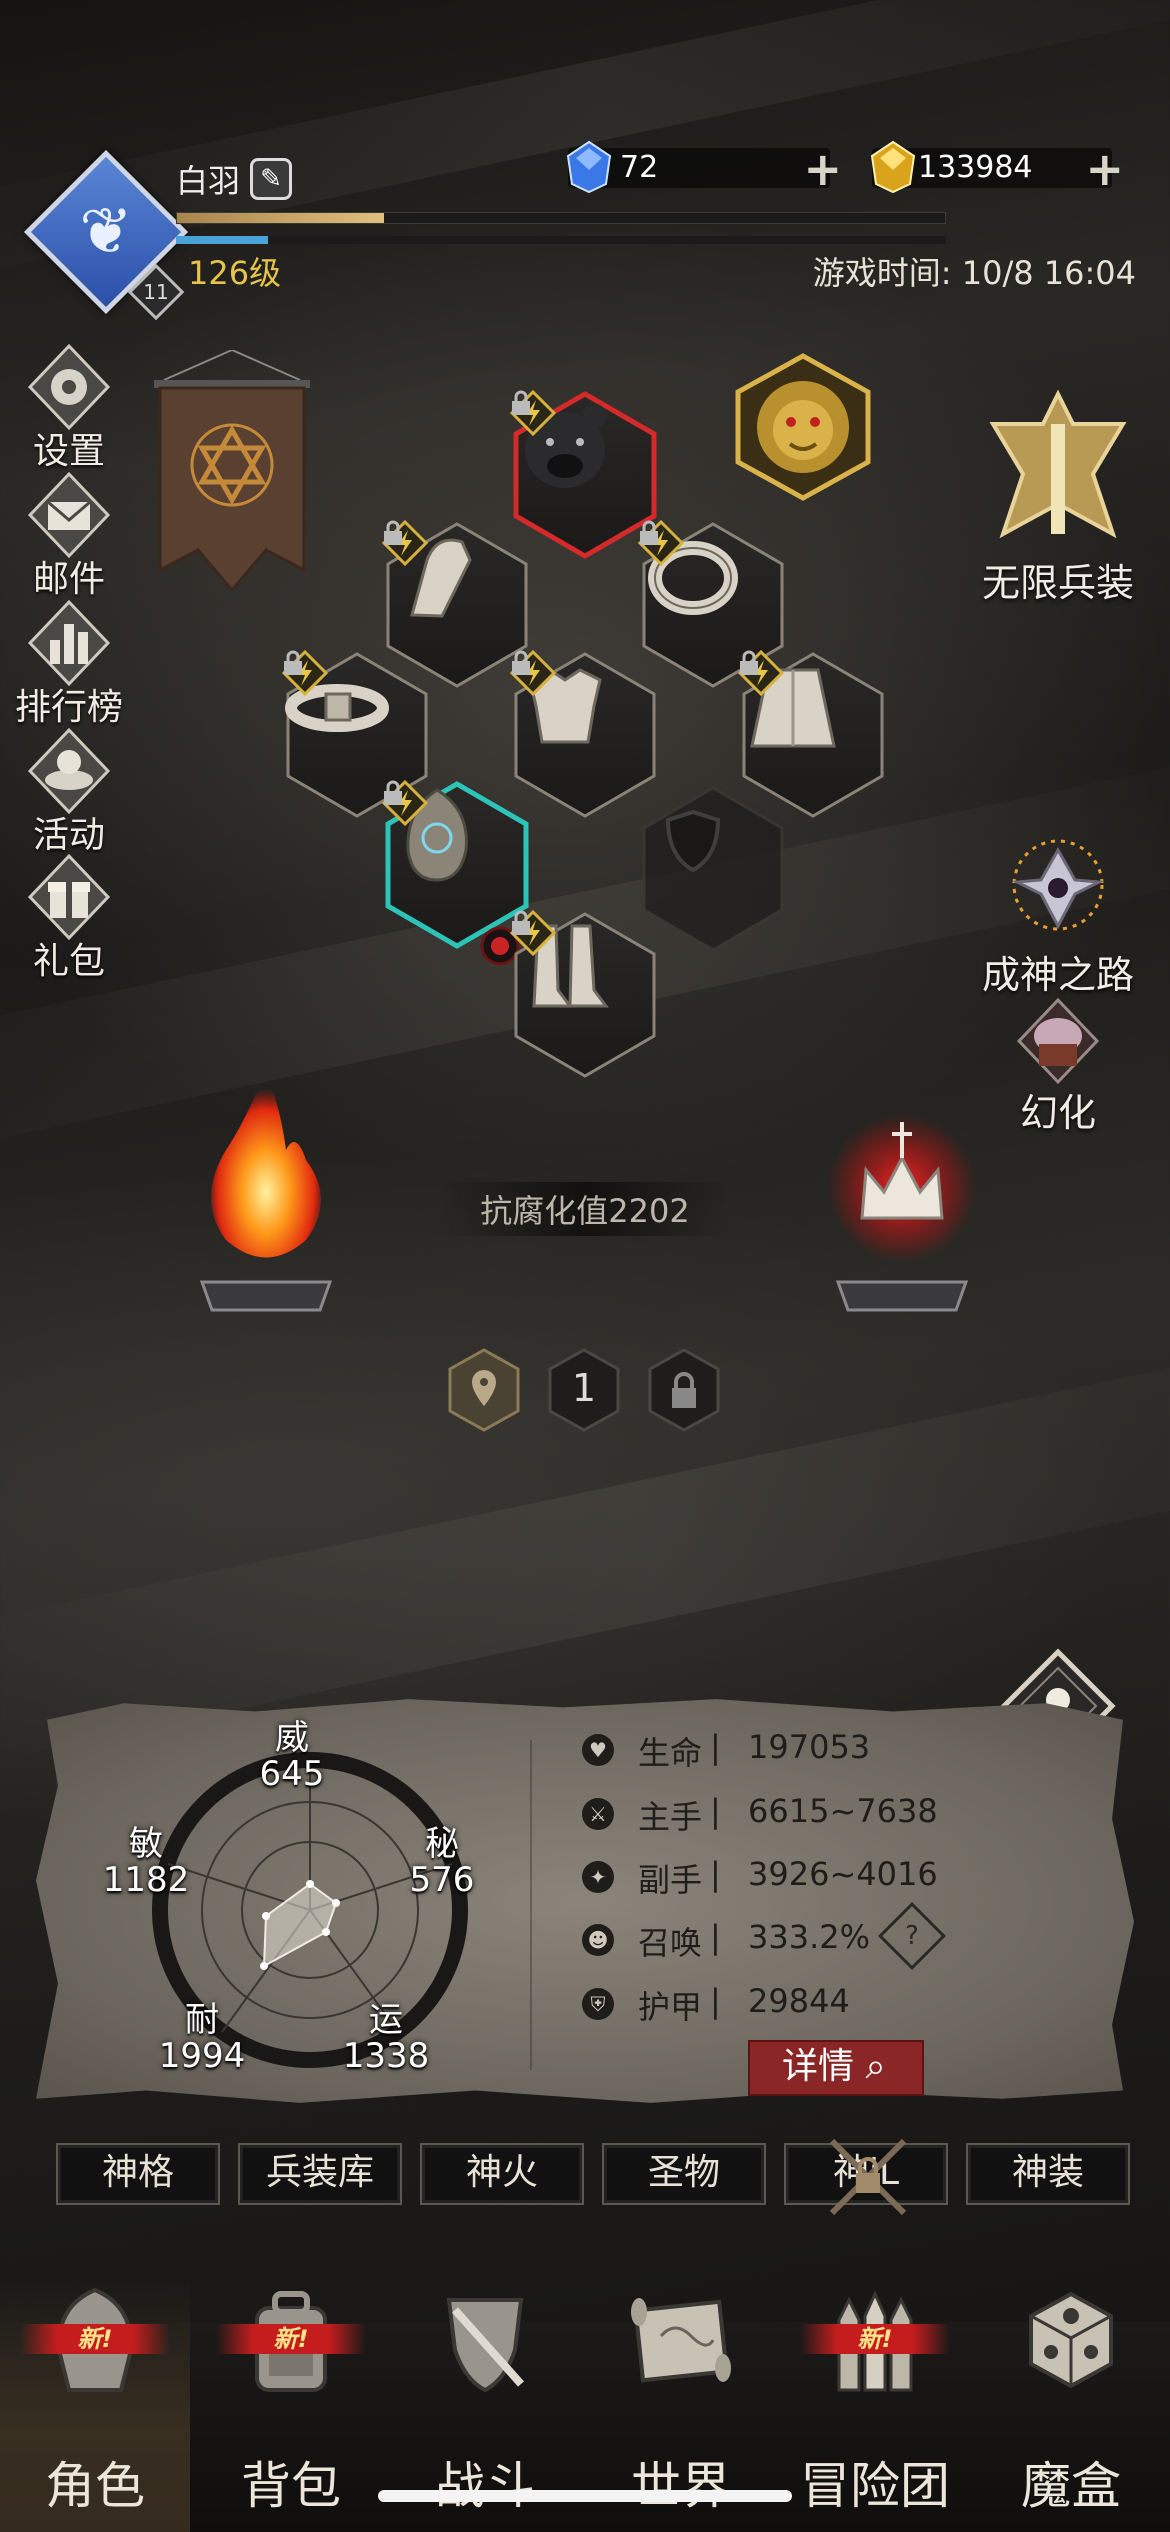 The width and height of the screenshot is (1170, 2532). What do you see at coordinates (1058, 464) in the screenshot?
I see `infinite-weapon-icon` at bounding box center [1058, 464].